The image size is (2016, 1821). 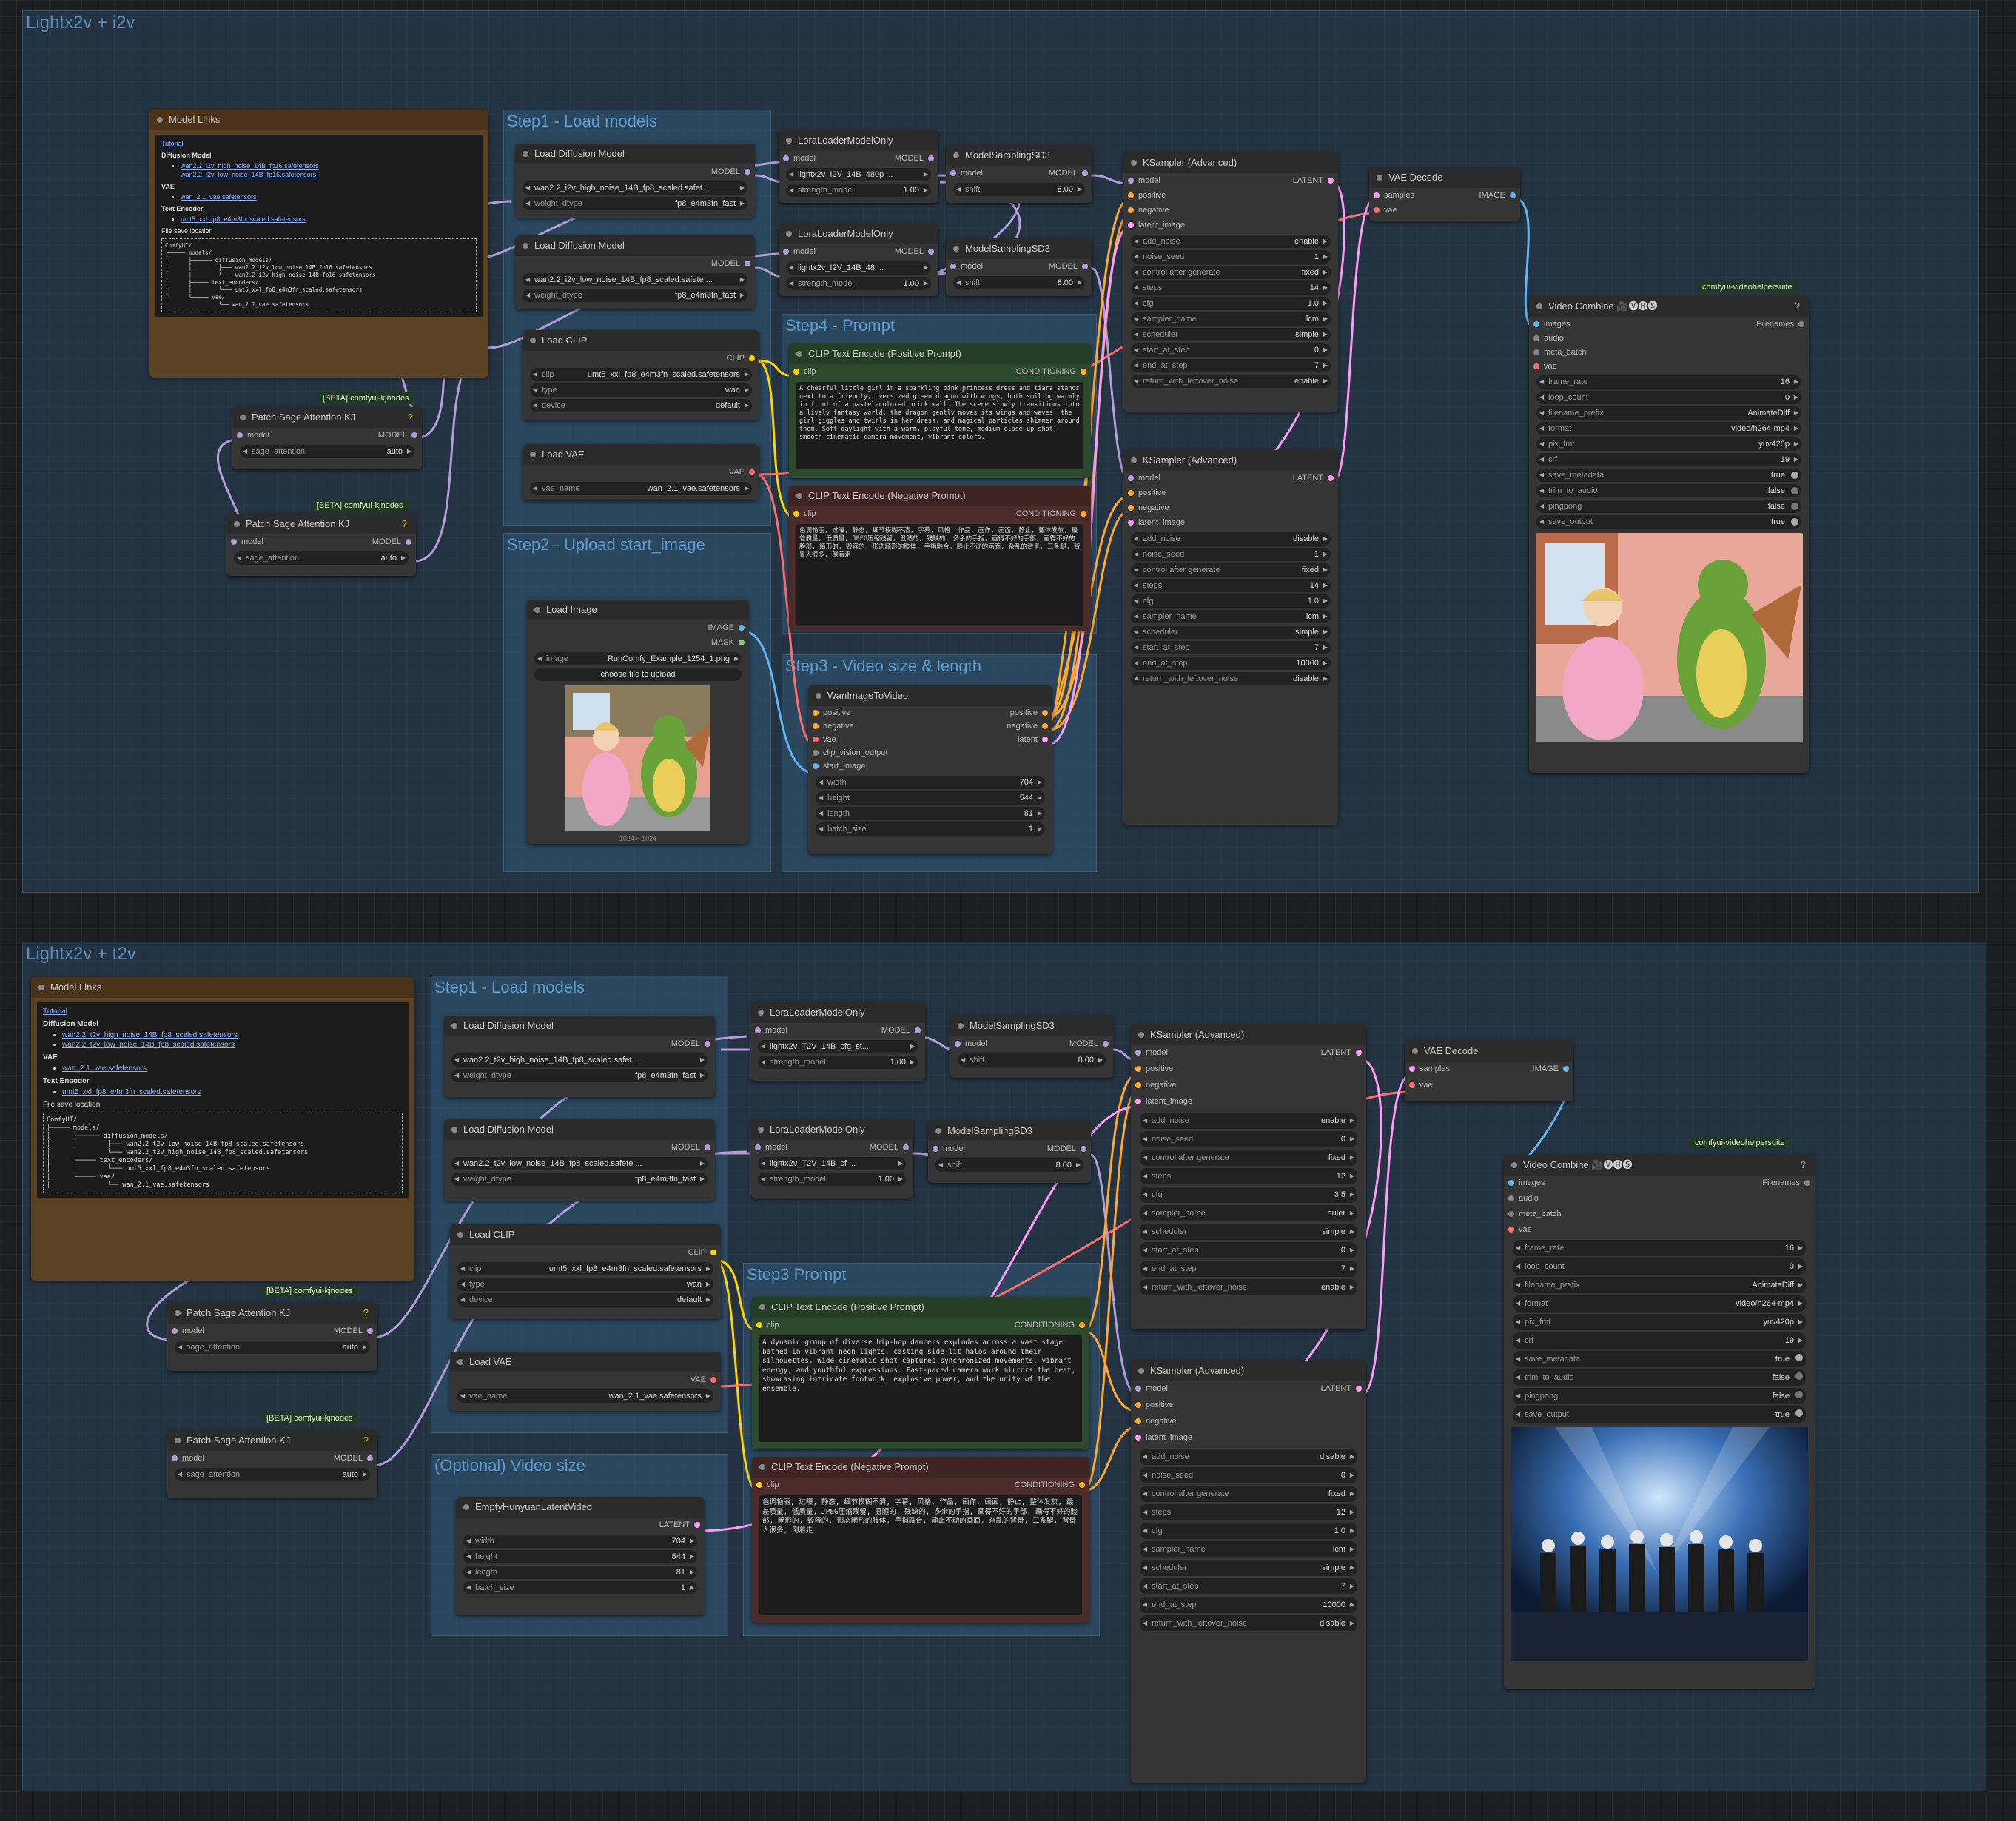 What do you see at coordinates (1807, 1183) in the screenshot?
I see `filenames-output-socket` at bounding box center [1807, 1183].